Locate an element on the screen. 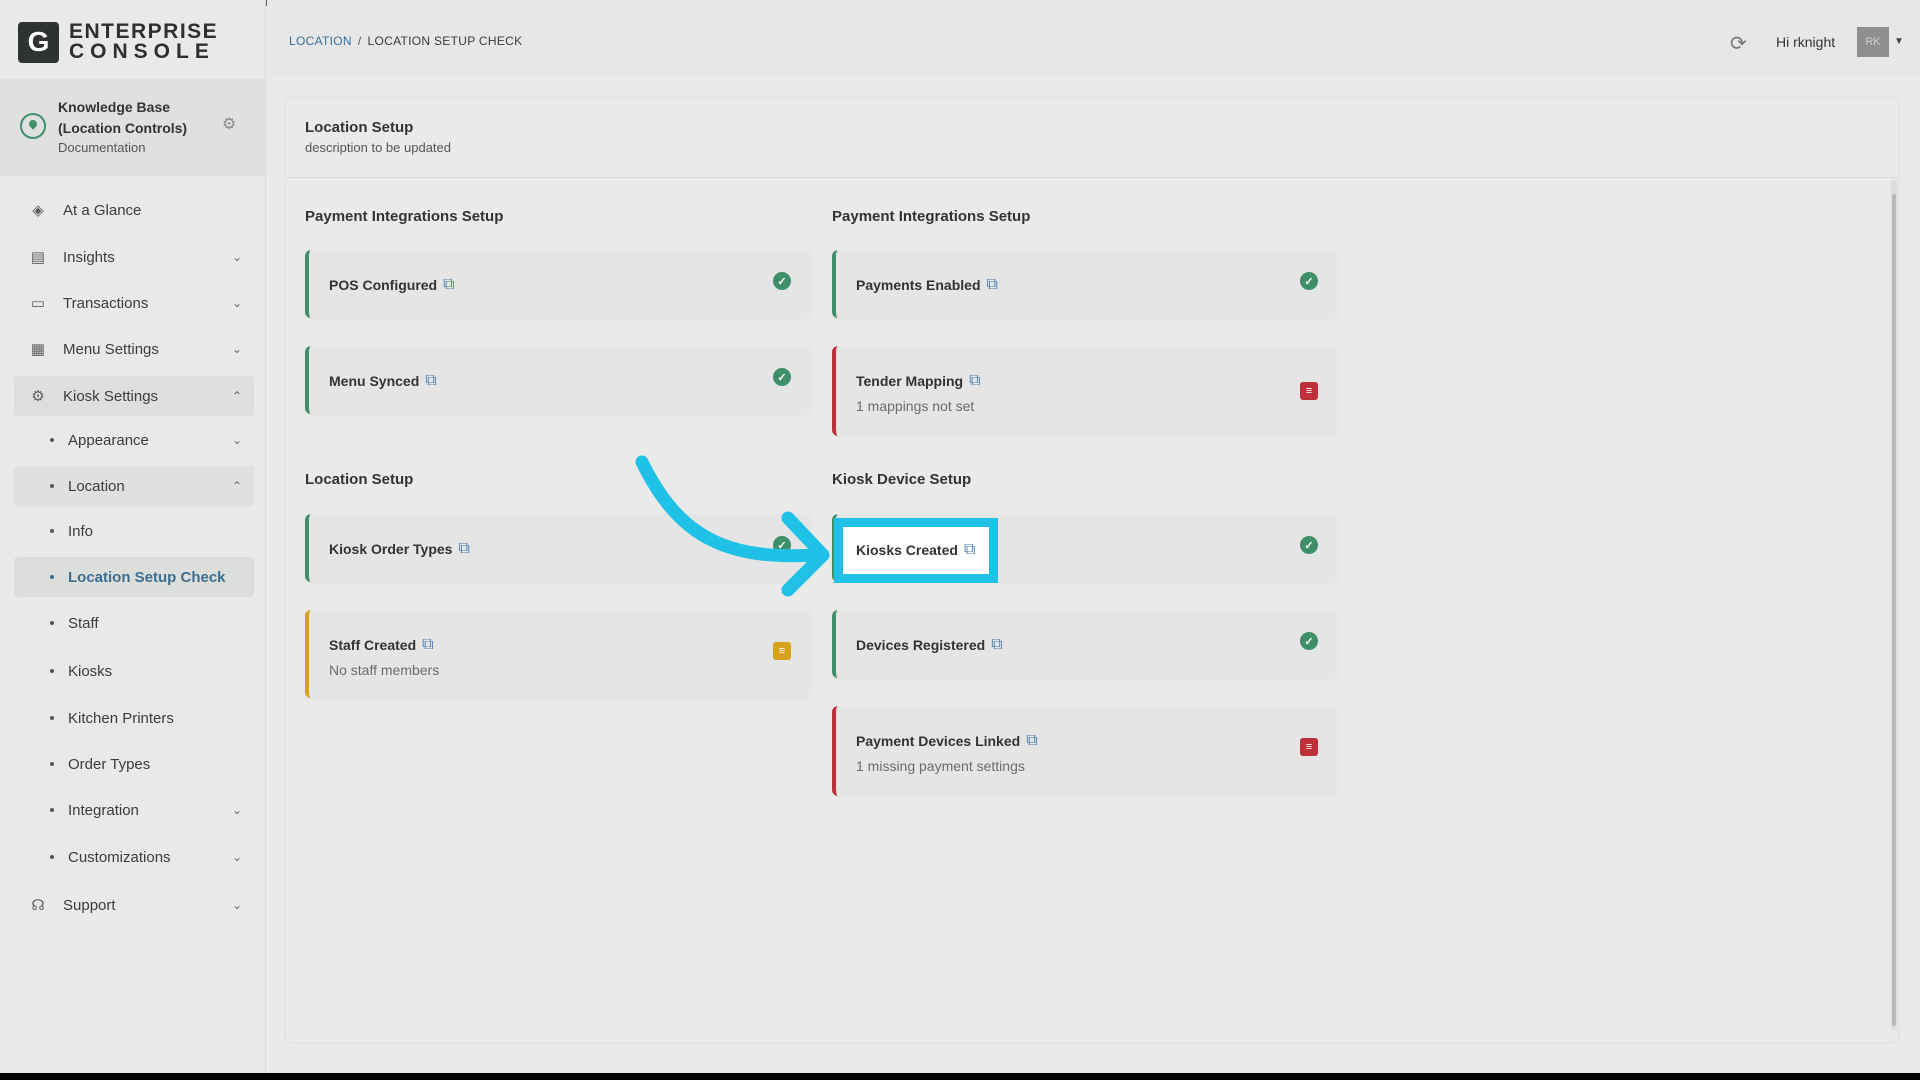  sidebar-item-transactions: ▭ Transactions ⌄ is located at coordinates (134, 303).